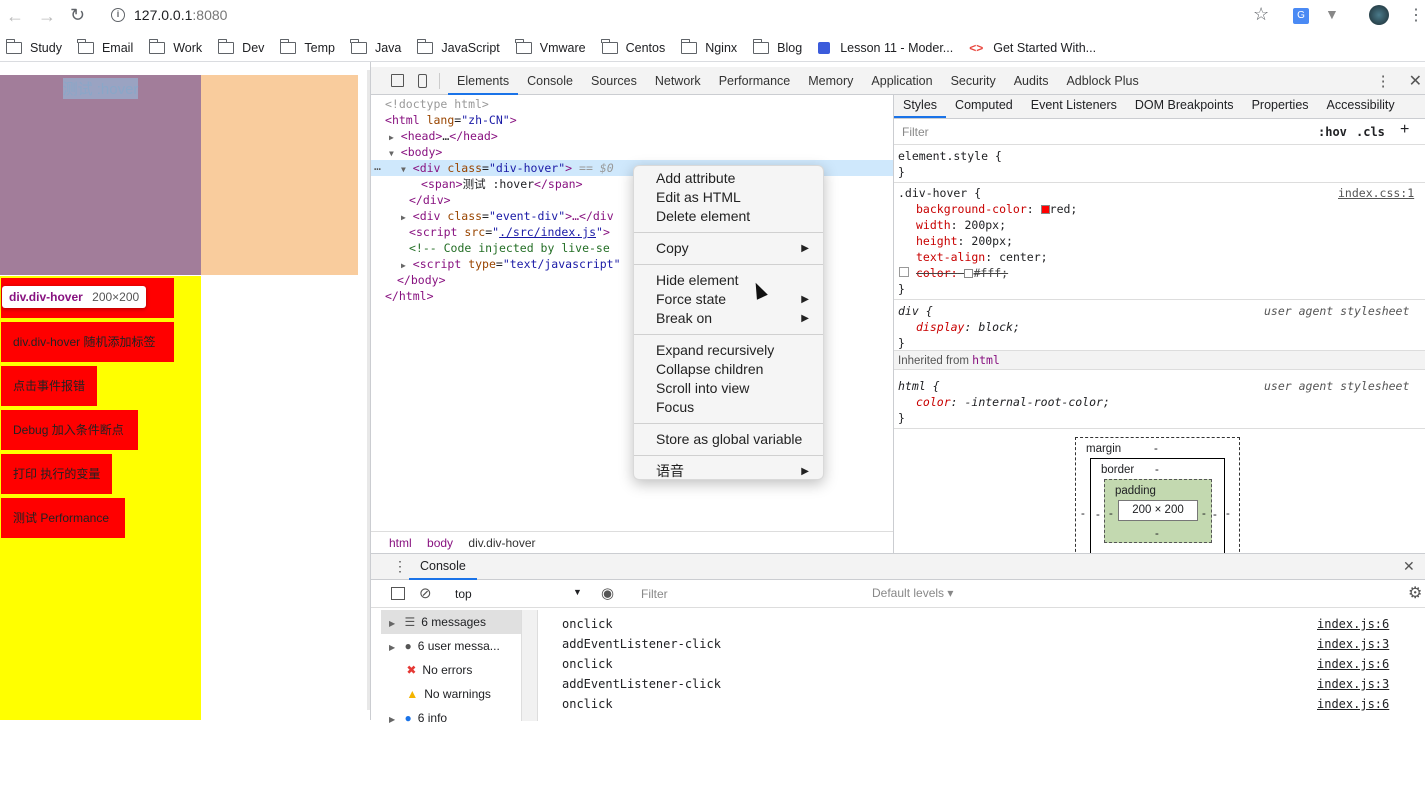  I want to click on tab-security: Security, so click(973, 81).